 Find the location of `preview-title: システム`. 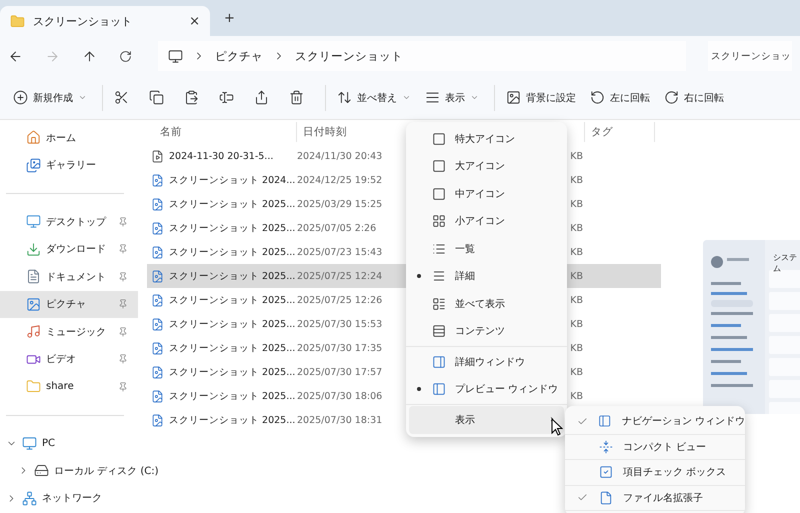

preview-title: システム is located at coordinates (785, 263).